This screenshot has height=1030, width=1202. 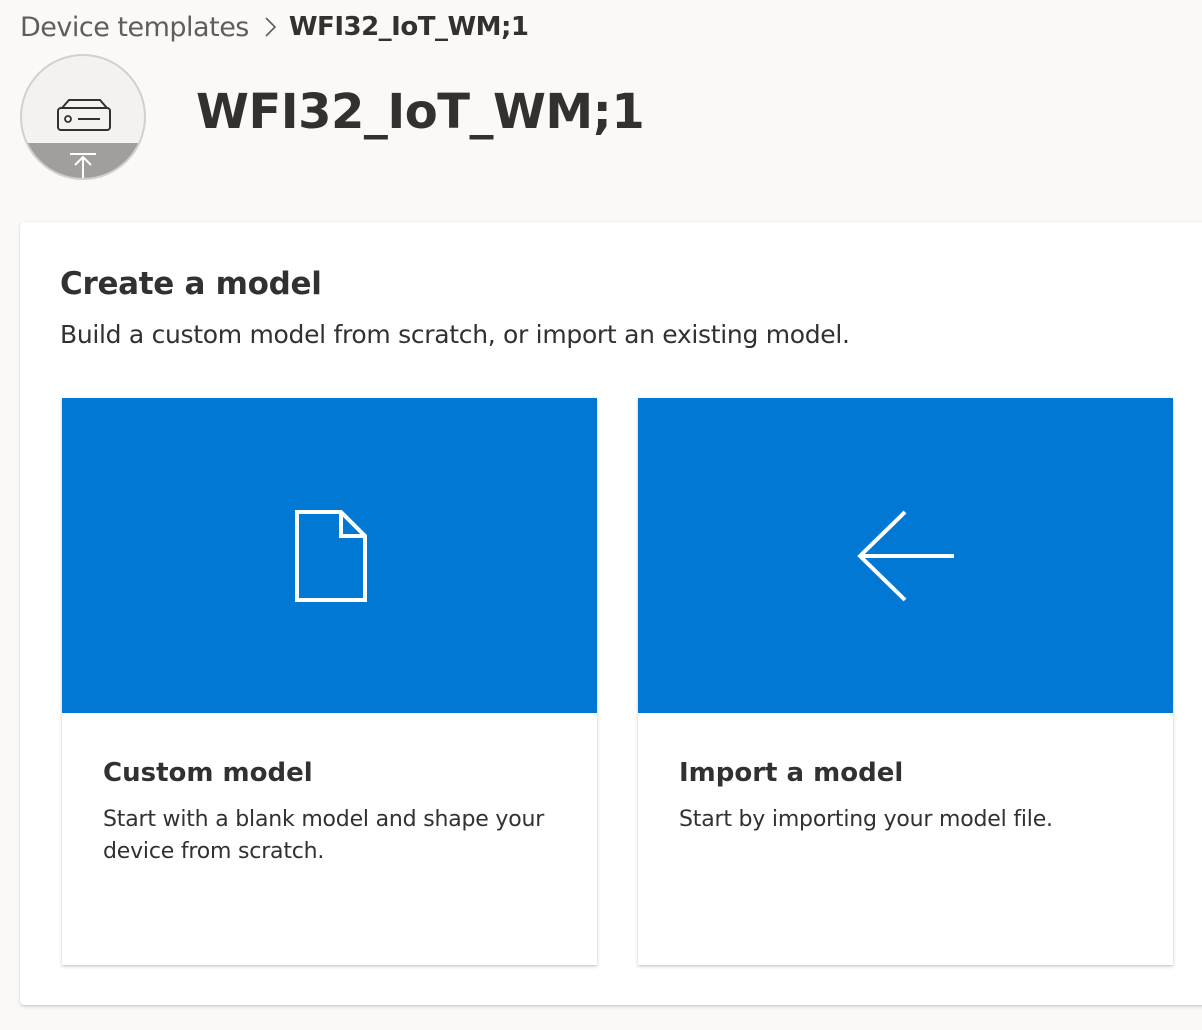 I want to click on device-upload-icon, so click(x=83, y=138).